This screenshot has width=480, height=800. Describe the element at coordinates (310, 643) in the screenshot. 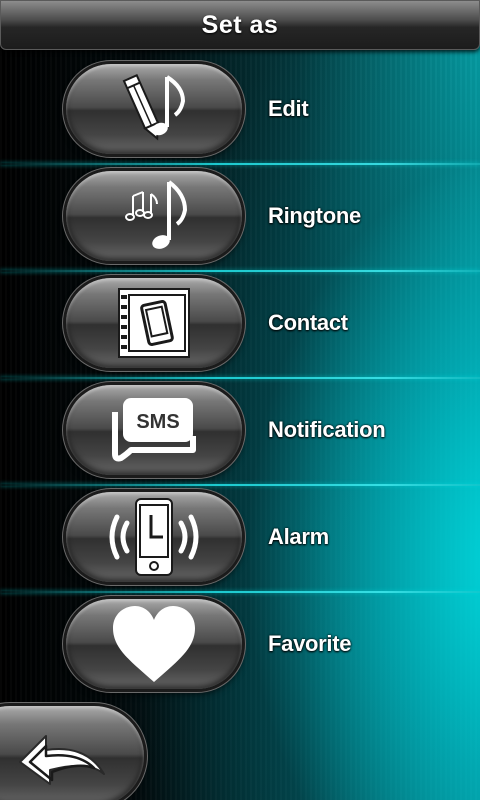

I see `menu-item-label: Favorite` at that location.